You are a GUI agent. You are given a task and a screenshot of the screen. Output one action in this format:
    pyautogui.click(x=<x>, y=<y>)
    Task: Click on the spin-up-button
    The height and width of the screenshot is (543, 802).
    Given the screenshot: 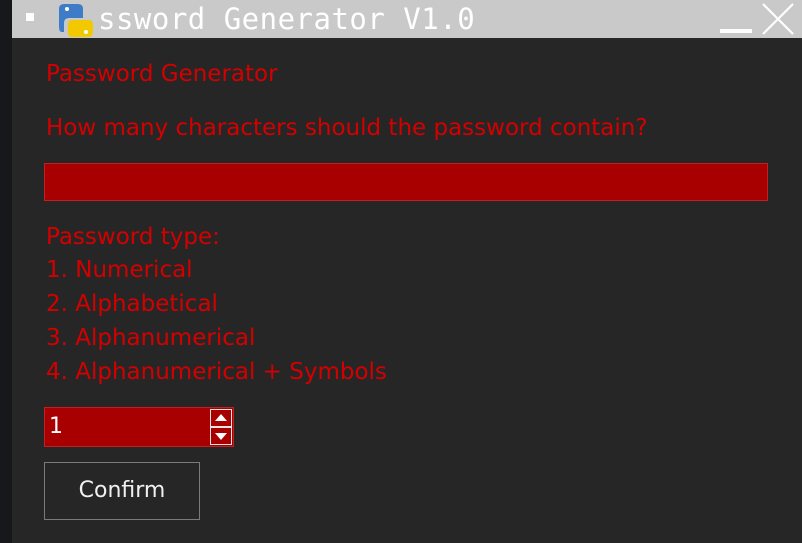 What is the action you would take?
    pyautogui.click(x=221, y=418)
    